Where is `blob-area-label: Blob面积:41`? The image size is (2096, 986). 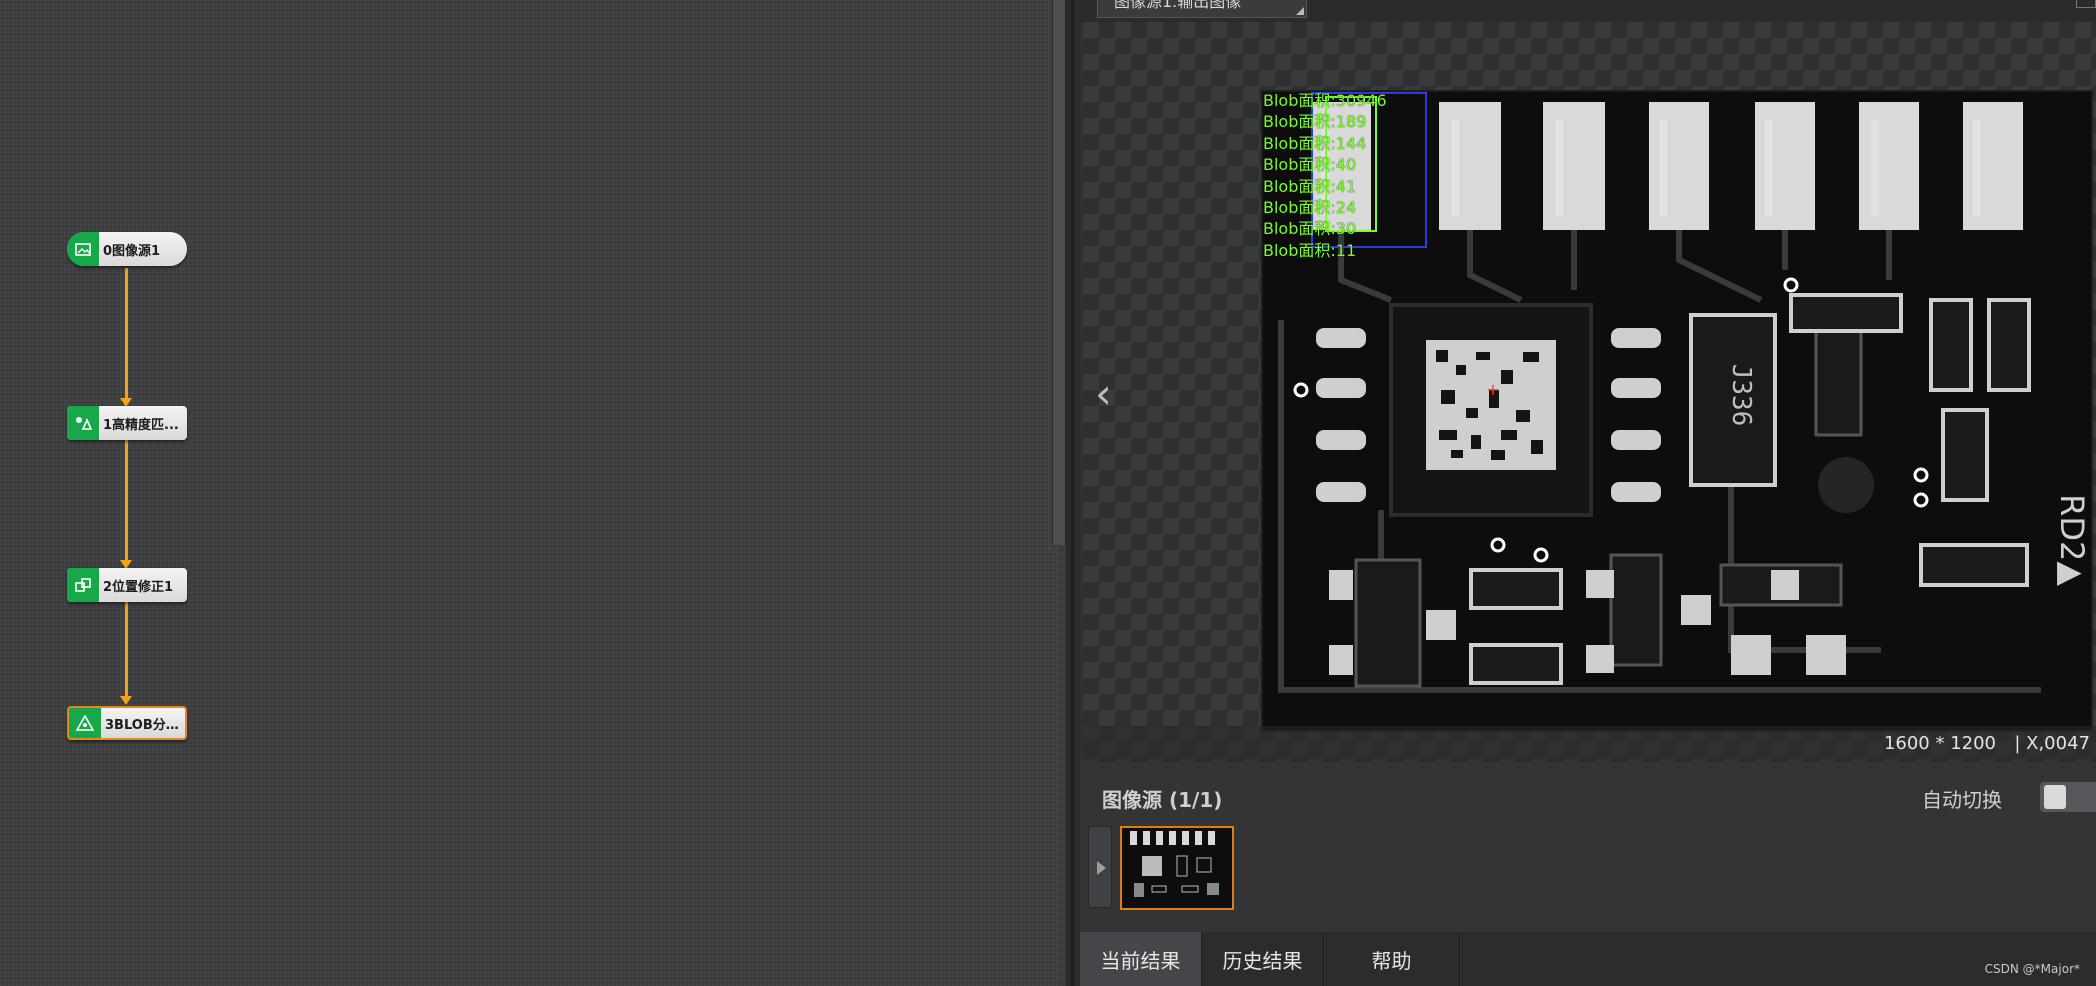
blob-area-label: Blob面积:41 is located at coordinates (1310, 186).